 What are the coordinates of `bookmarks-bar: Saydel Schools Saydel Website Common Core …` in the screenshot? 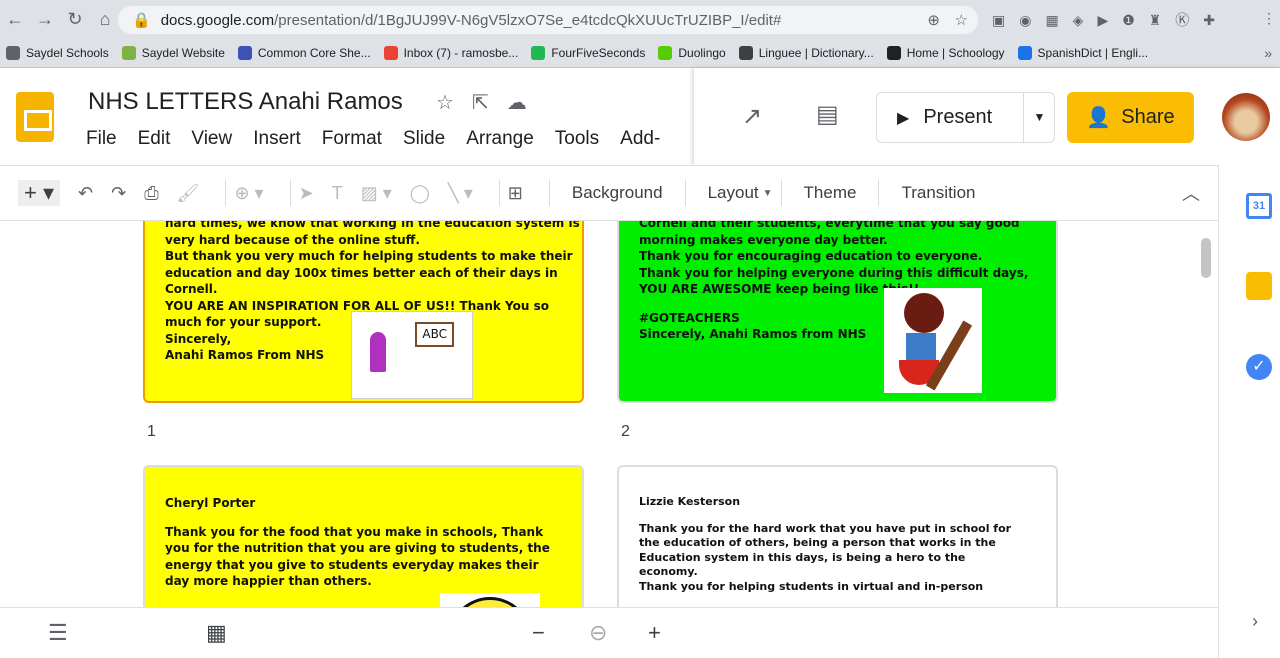 It's located at (640, 53).